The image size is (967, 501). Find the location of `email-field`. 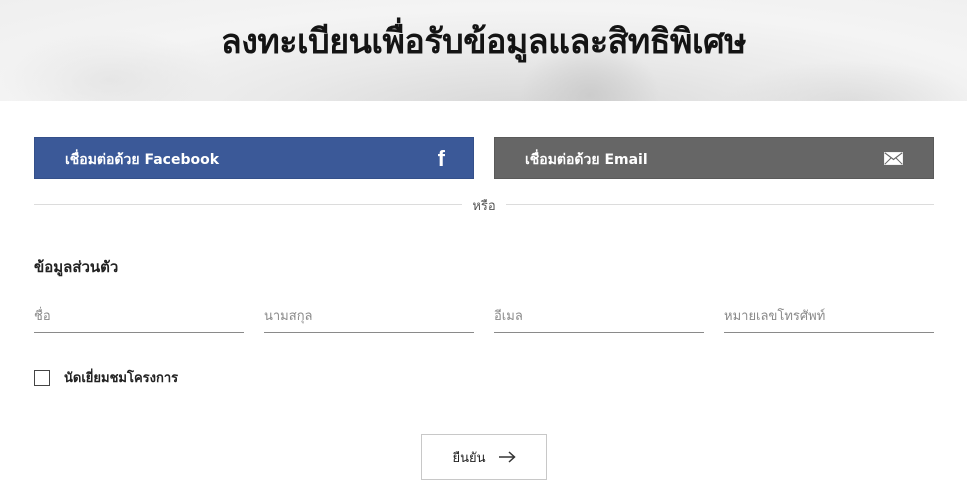

email-field is located at coordinates (599, 316).